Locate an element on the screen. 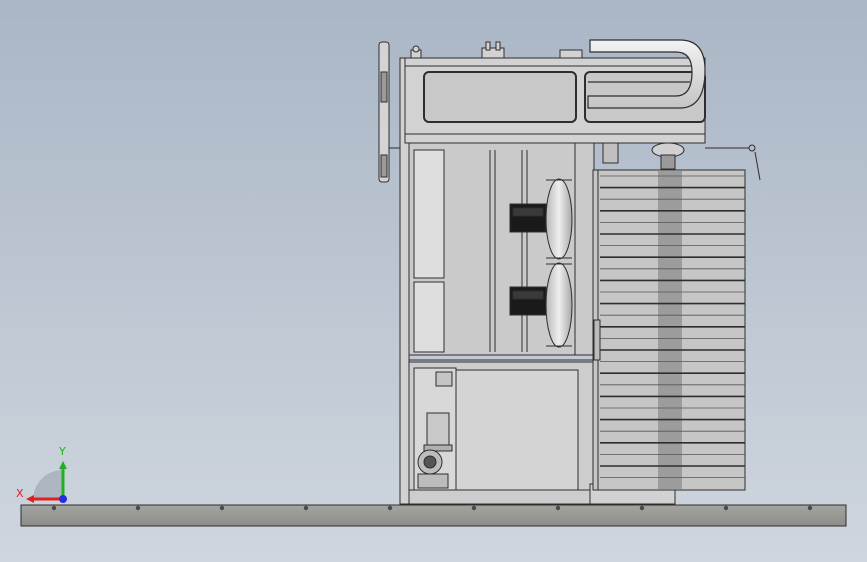 The width and height of the screenshot is (867, 562). side-pulley is located at coordinates (389, 112).